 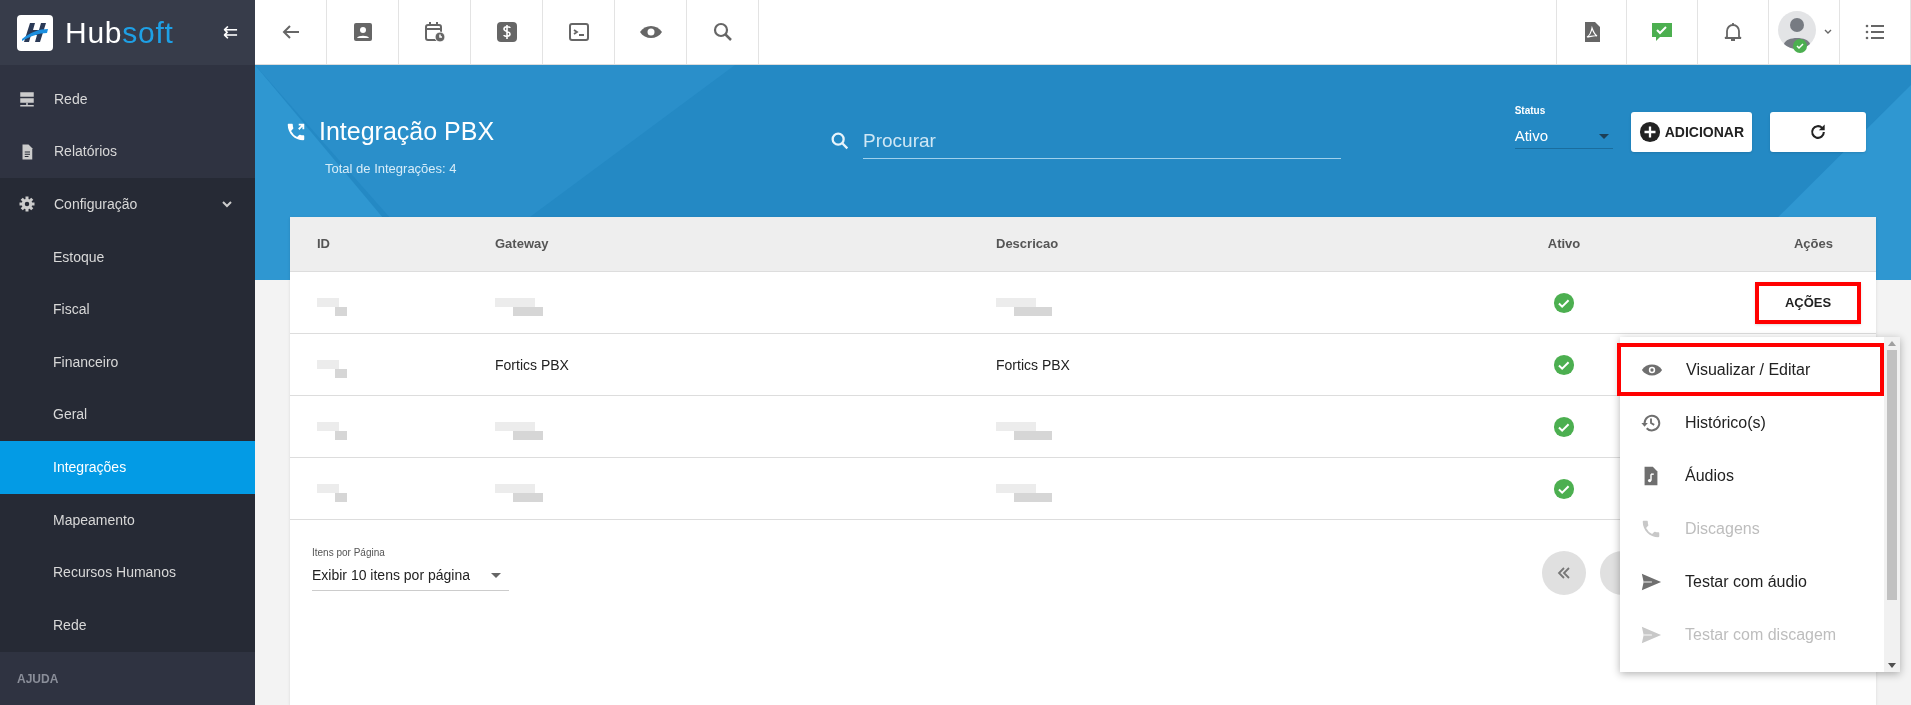 What do you see at coordinates (38, 678) in the screenshot?
I see `section-heading: AJUDA` at bounding box center [38, 678].